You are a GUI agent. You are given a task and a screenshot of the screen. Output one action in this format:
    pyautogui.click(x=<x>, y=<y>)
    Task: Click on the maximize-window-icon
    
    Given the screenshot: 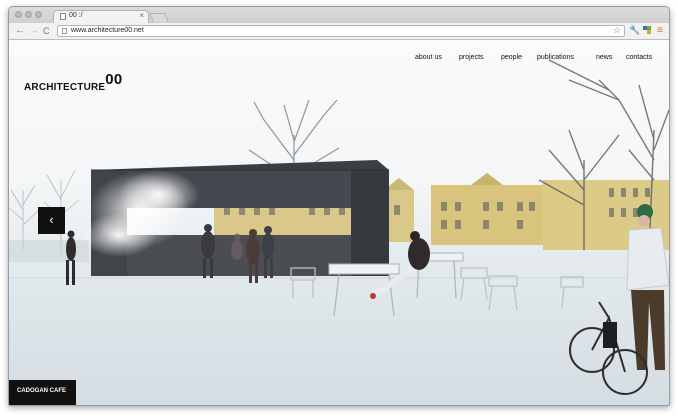 What is the action you would take?
    pyautogui.click(x=38, y=14)
    